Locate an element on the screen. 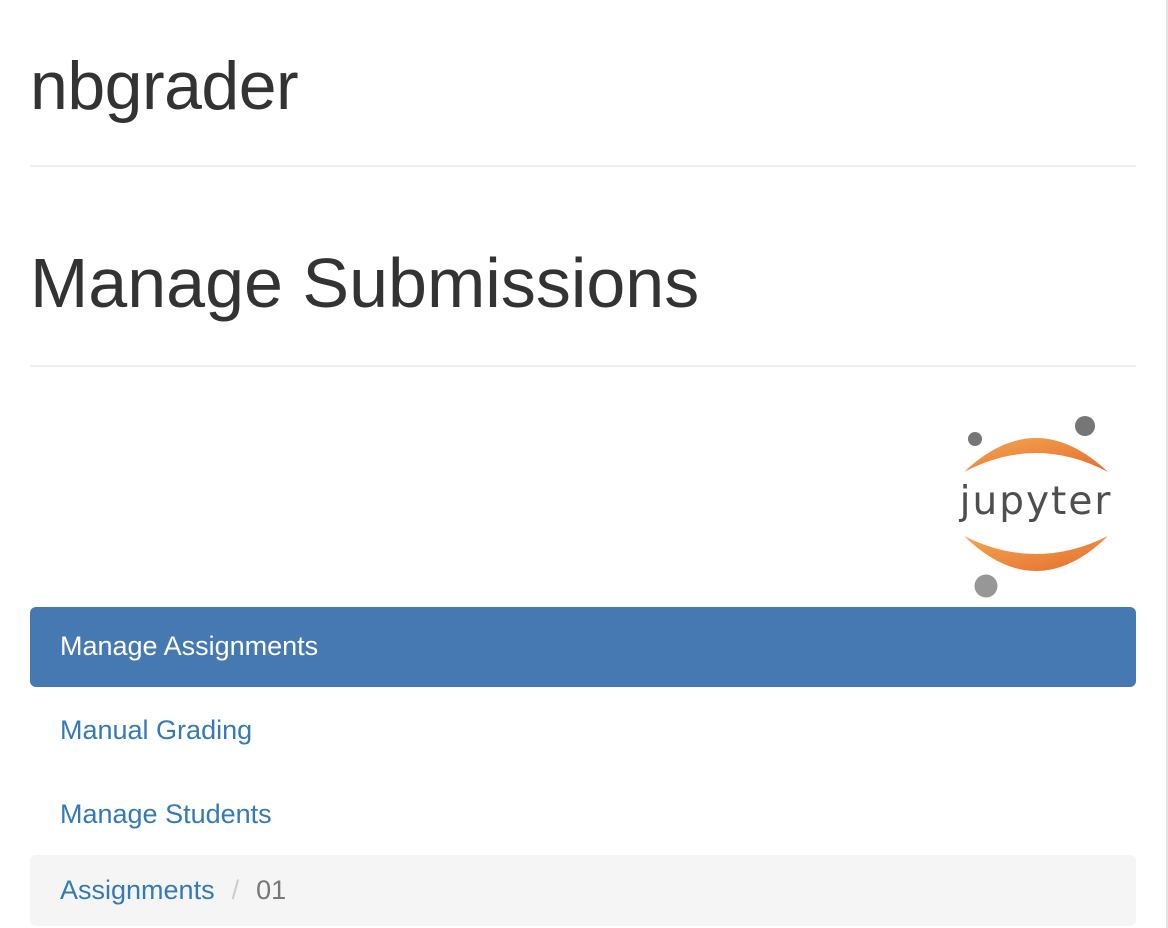 This screenshot has height=928, width=1168. logo-moon-small is located at coordinates (975, 439).